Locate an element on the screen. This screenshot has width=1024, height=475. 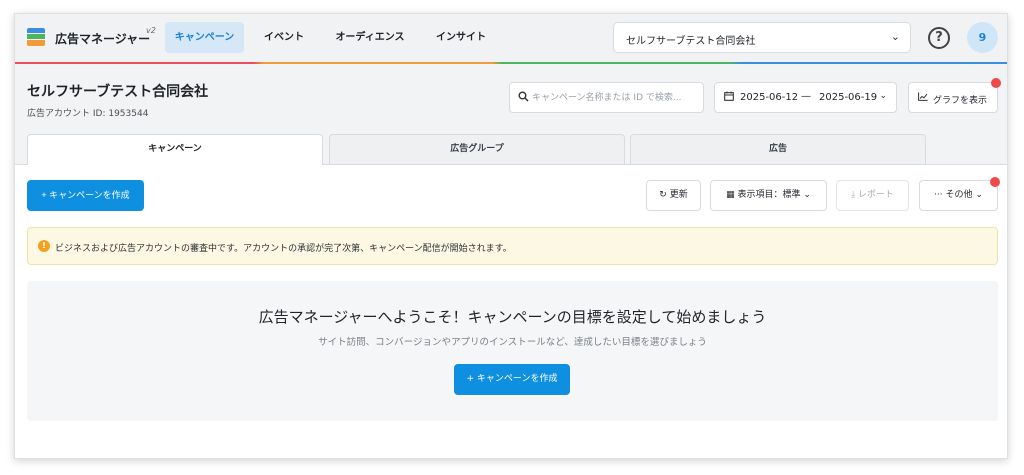
nav-audience: オーディエンス is located at coordinates (370, 37).